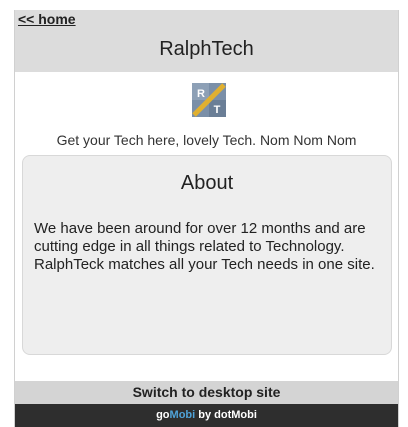  What do you see at coordinates (207, 183) in the screenshot?
I see `about-title: About` at bounding box center [207, 183].